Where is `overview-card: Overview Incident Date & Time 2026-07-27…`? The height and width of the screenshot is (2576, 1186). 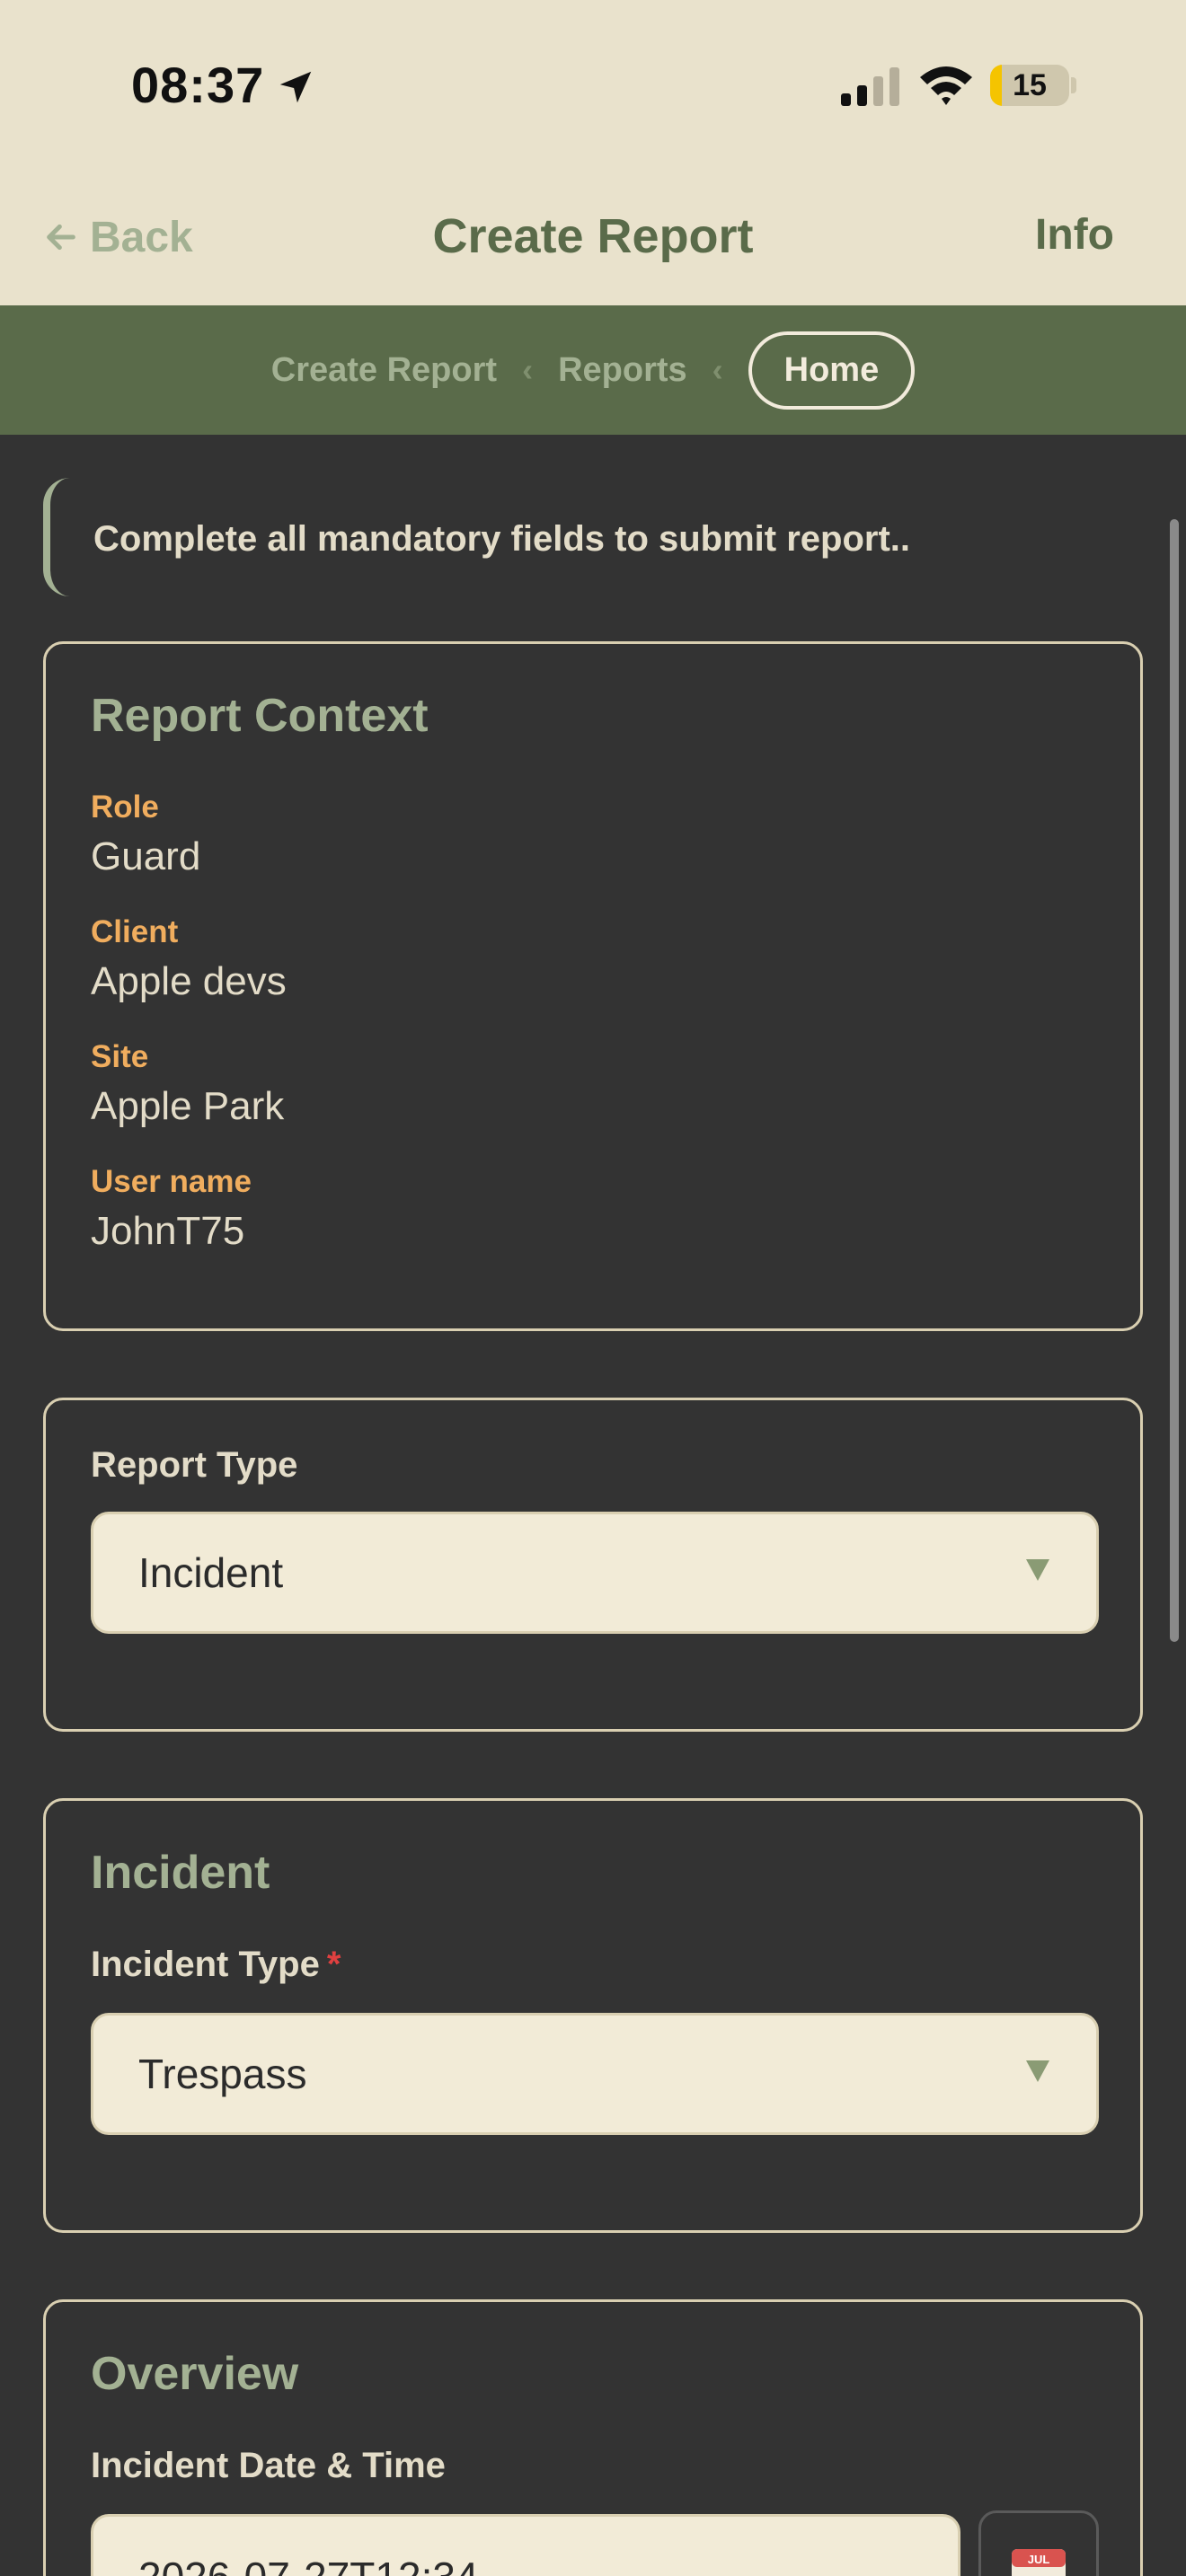 overview-card: Overview Incident Date & Time 2026-07-27… is located at coordinates (593, 2437).